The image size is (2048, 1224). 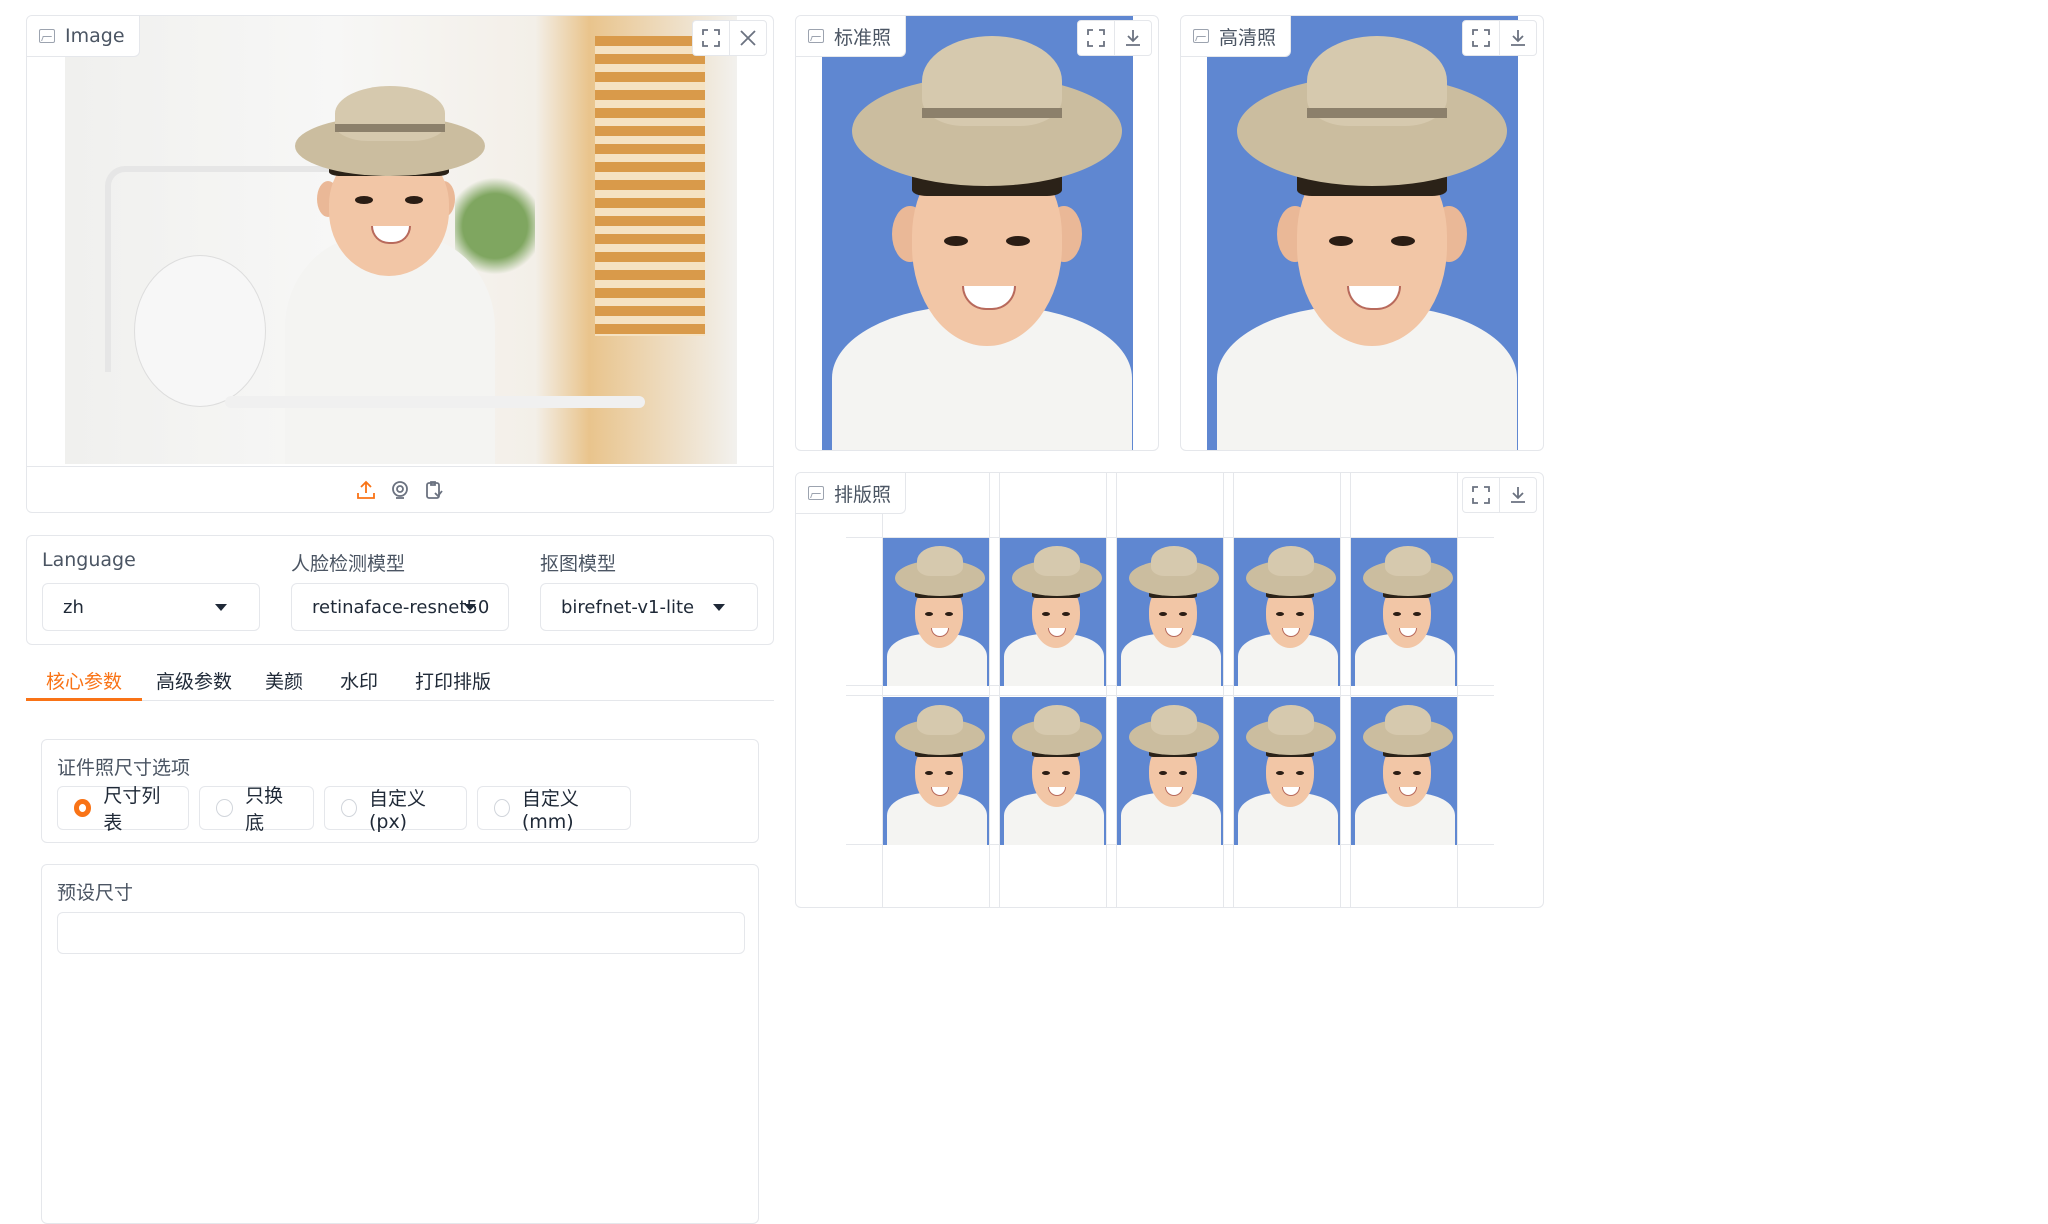 I want to click on input-photo, so click(x=401, y=240).